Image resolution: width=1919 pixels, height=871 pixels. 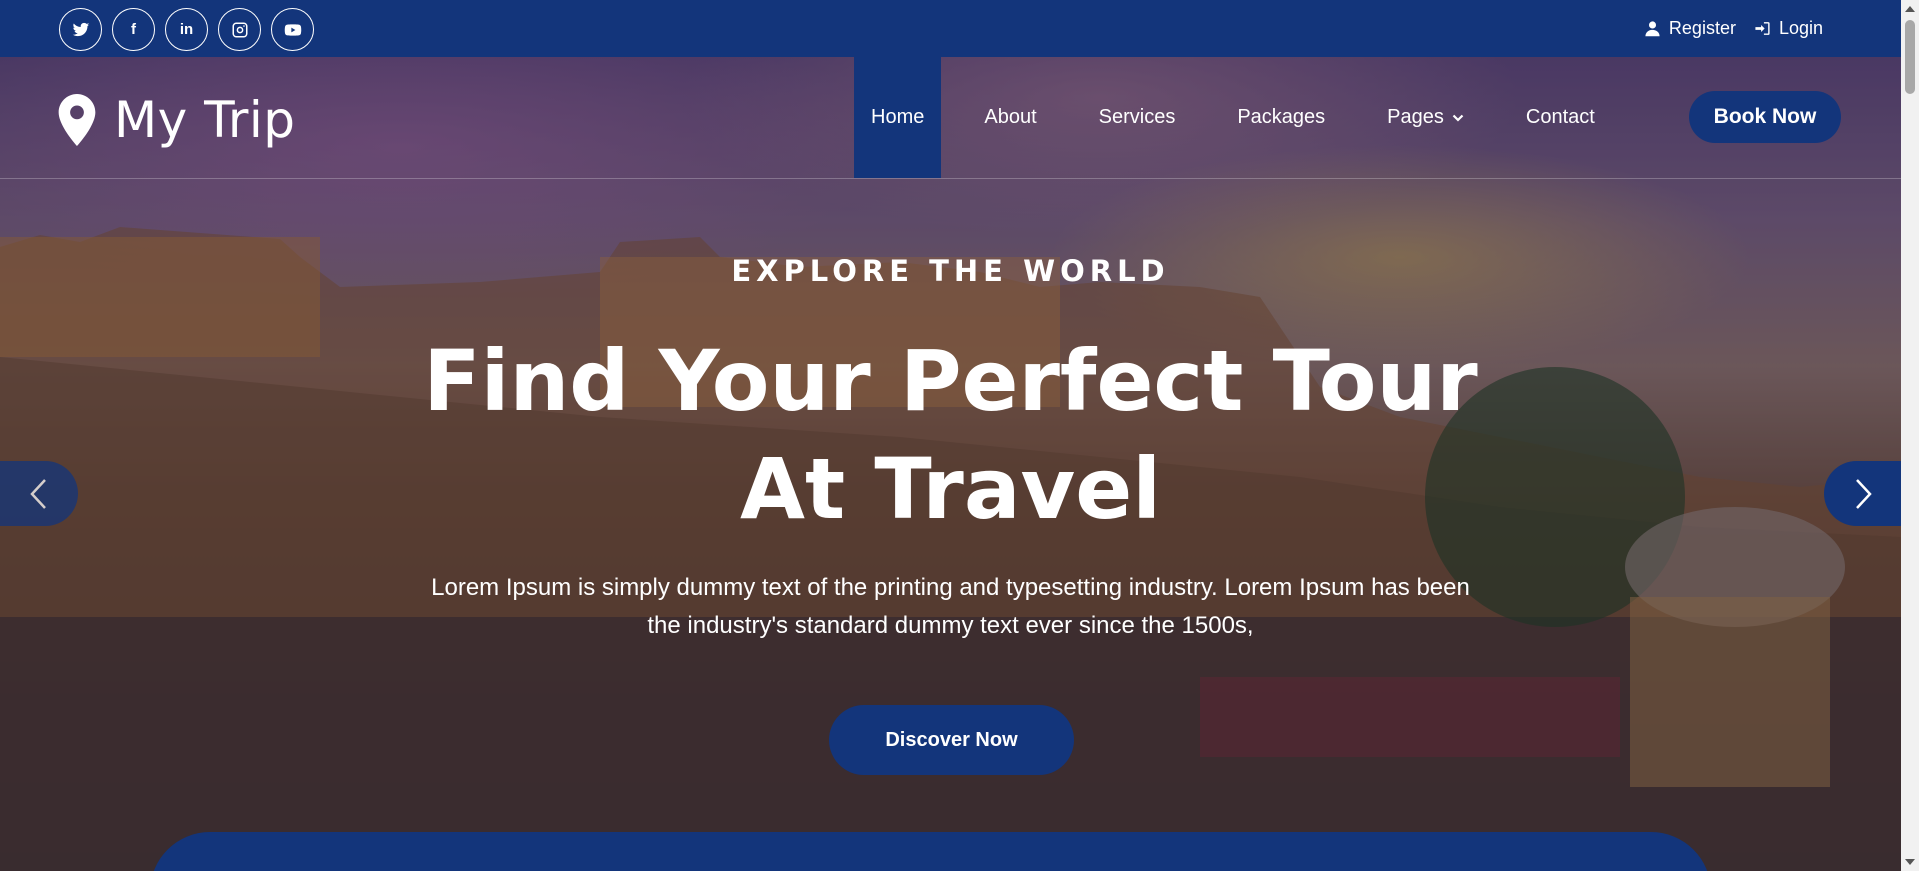 I want to click on facebook-icon: f, so click(x=133, y=29).